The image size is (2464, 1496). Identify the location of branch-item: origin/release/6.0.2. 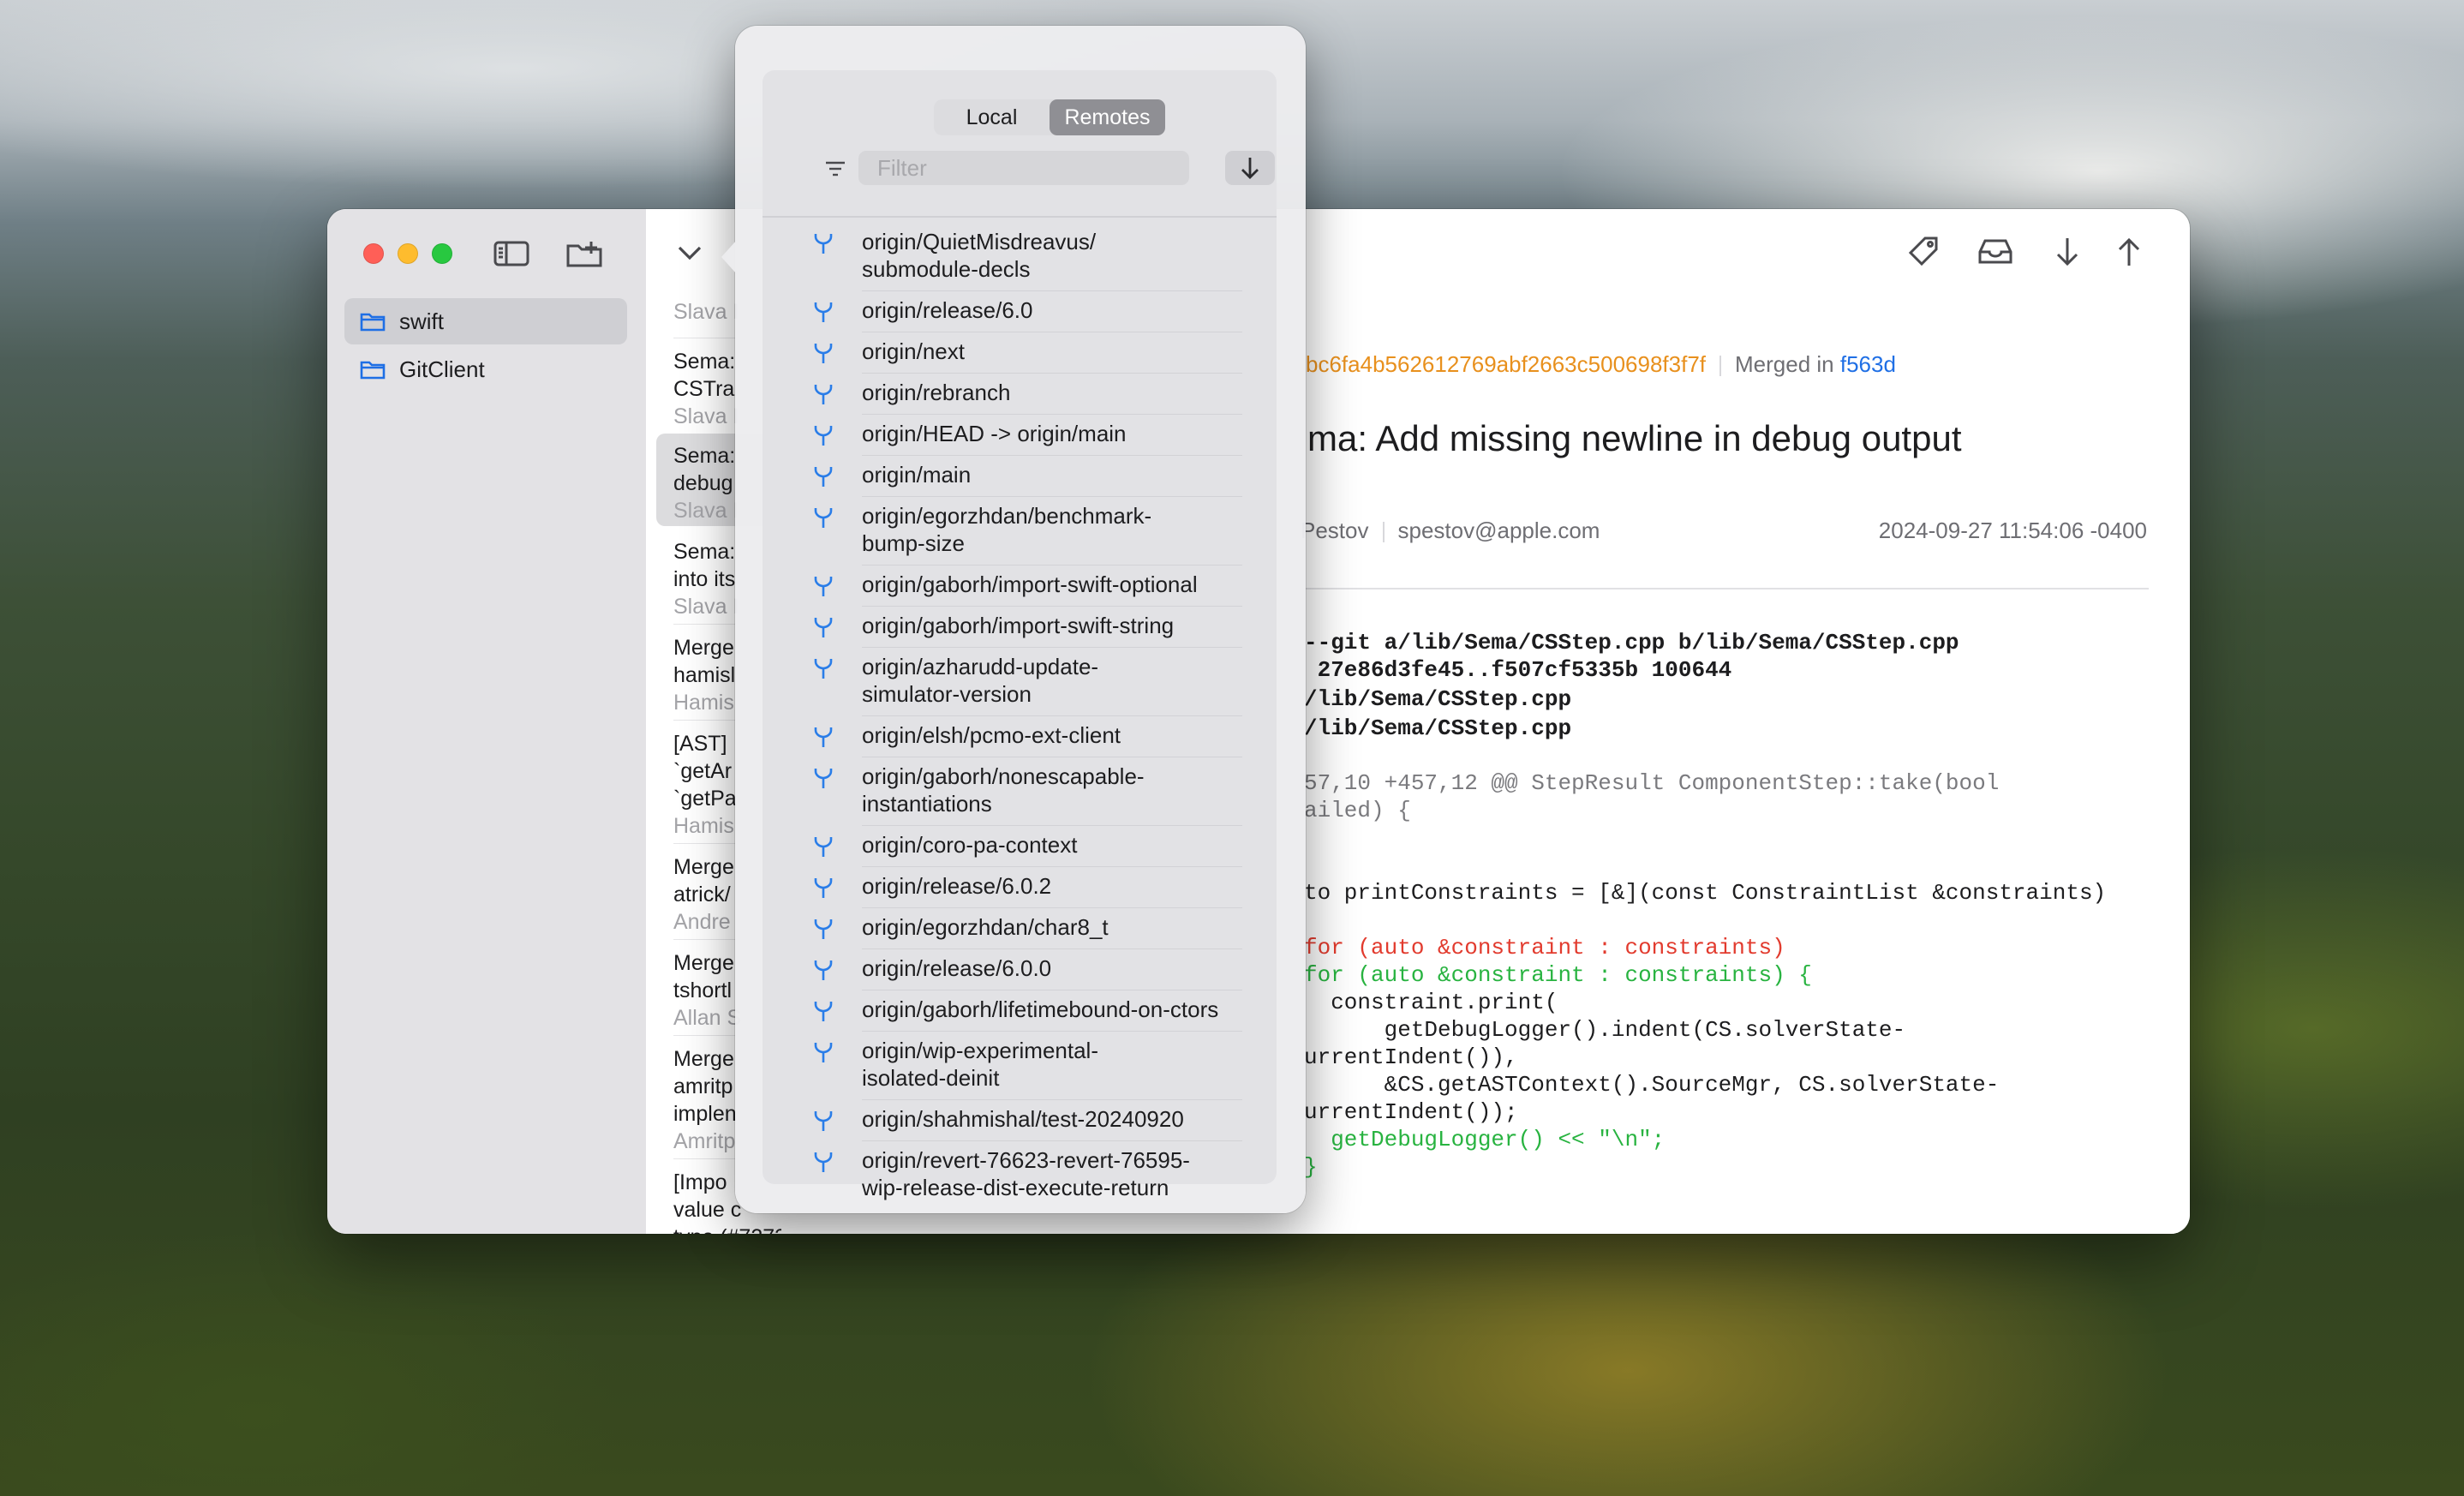
(1020, 887).